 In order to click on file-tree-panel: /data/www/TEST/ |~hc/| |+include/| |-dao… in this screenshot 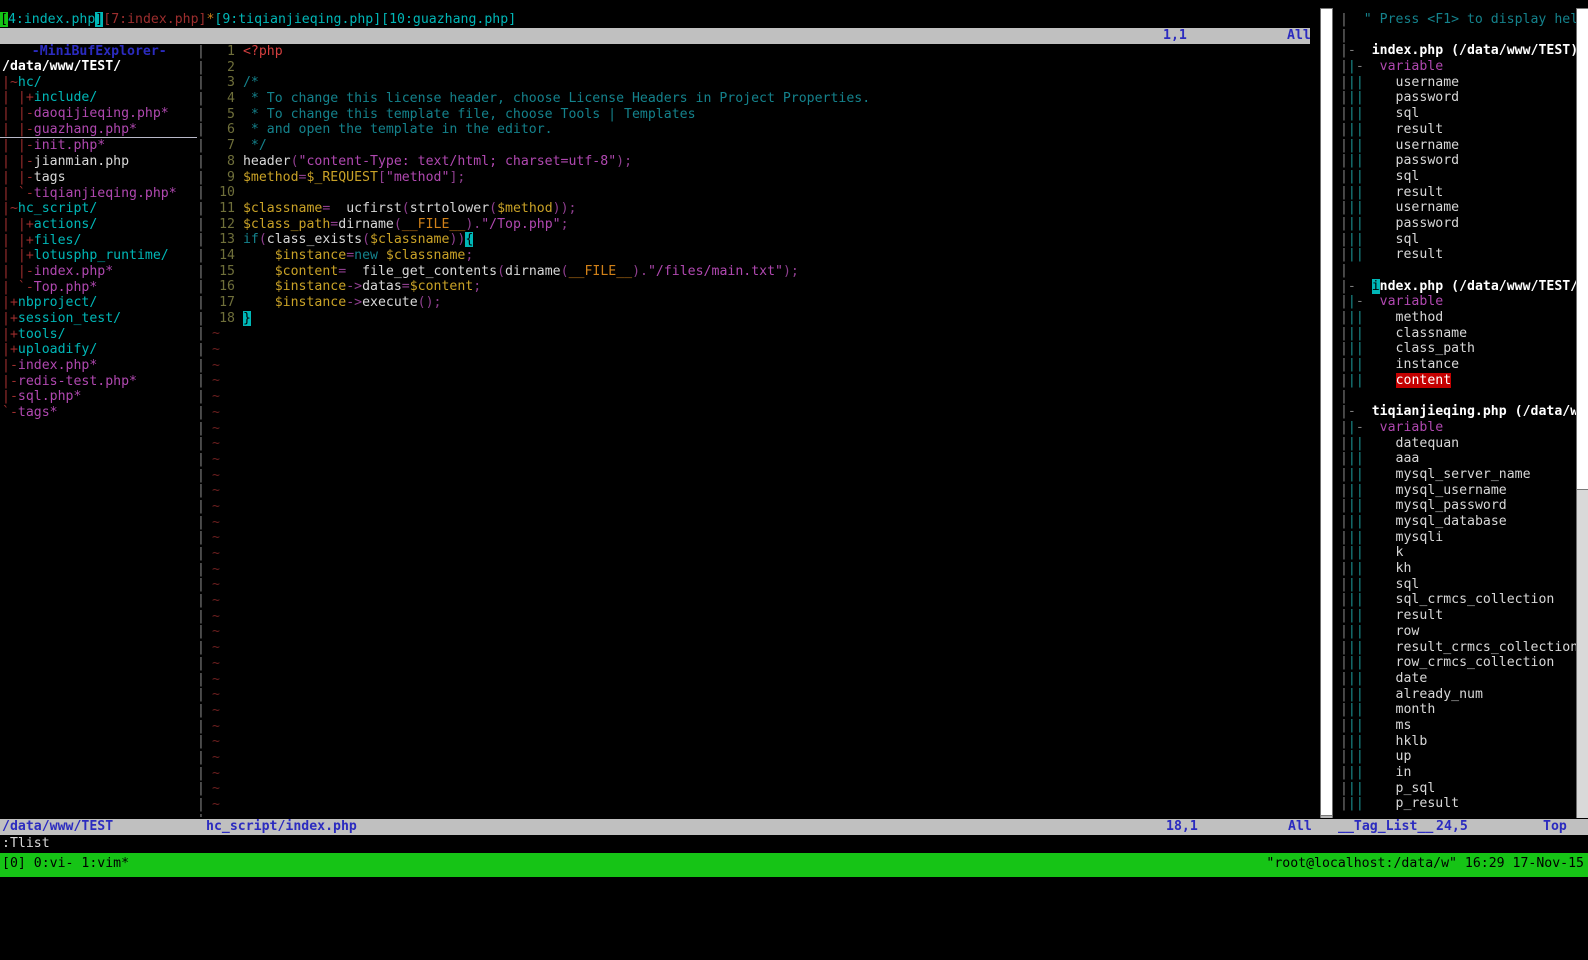, I will do `click(98, 438)`.